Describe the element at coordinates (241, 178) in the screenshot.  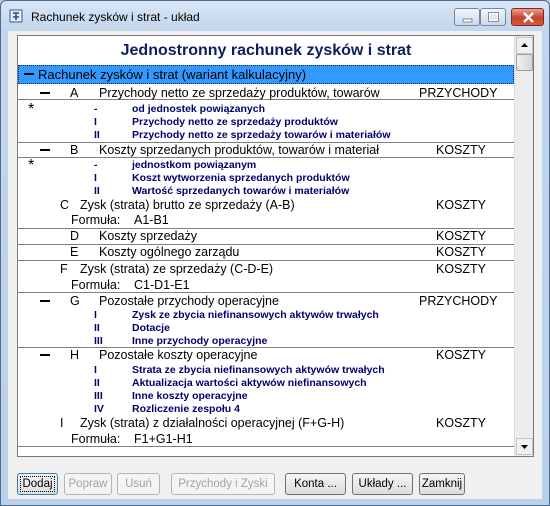
I see `subitem-label: Koszt wytworzenia sprzedanych produktów` at that location.